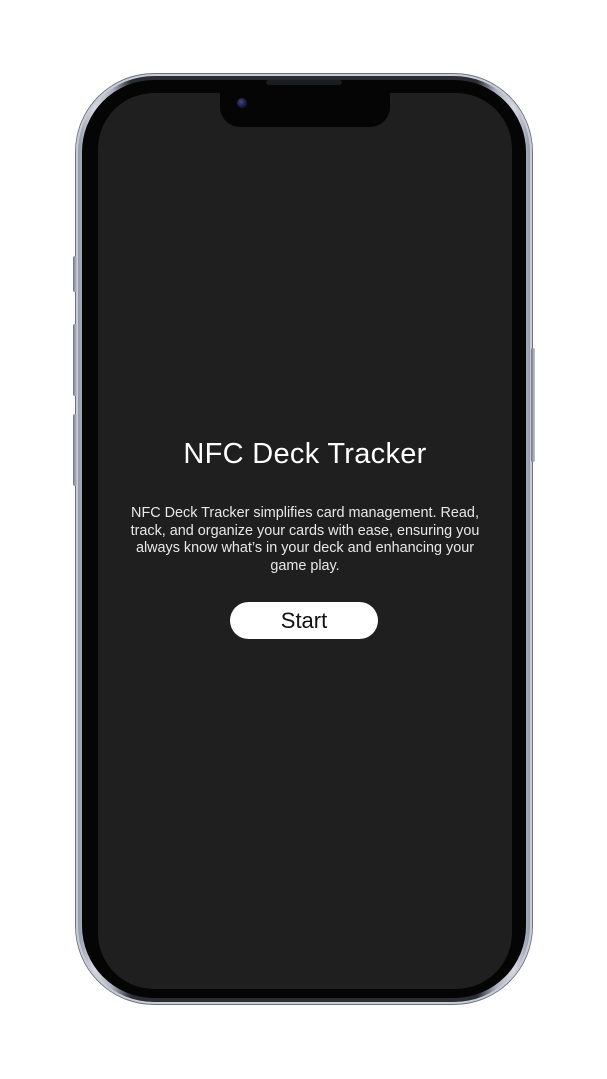 The height and width of the screenshot is (1079, 607). I want to click on volume-up-button, so click(75, 360).